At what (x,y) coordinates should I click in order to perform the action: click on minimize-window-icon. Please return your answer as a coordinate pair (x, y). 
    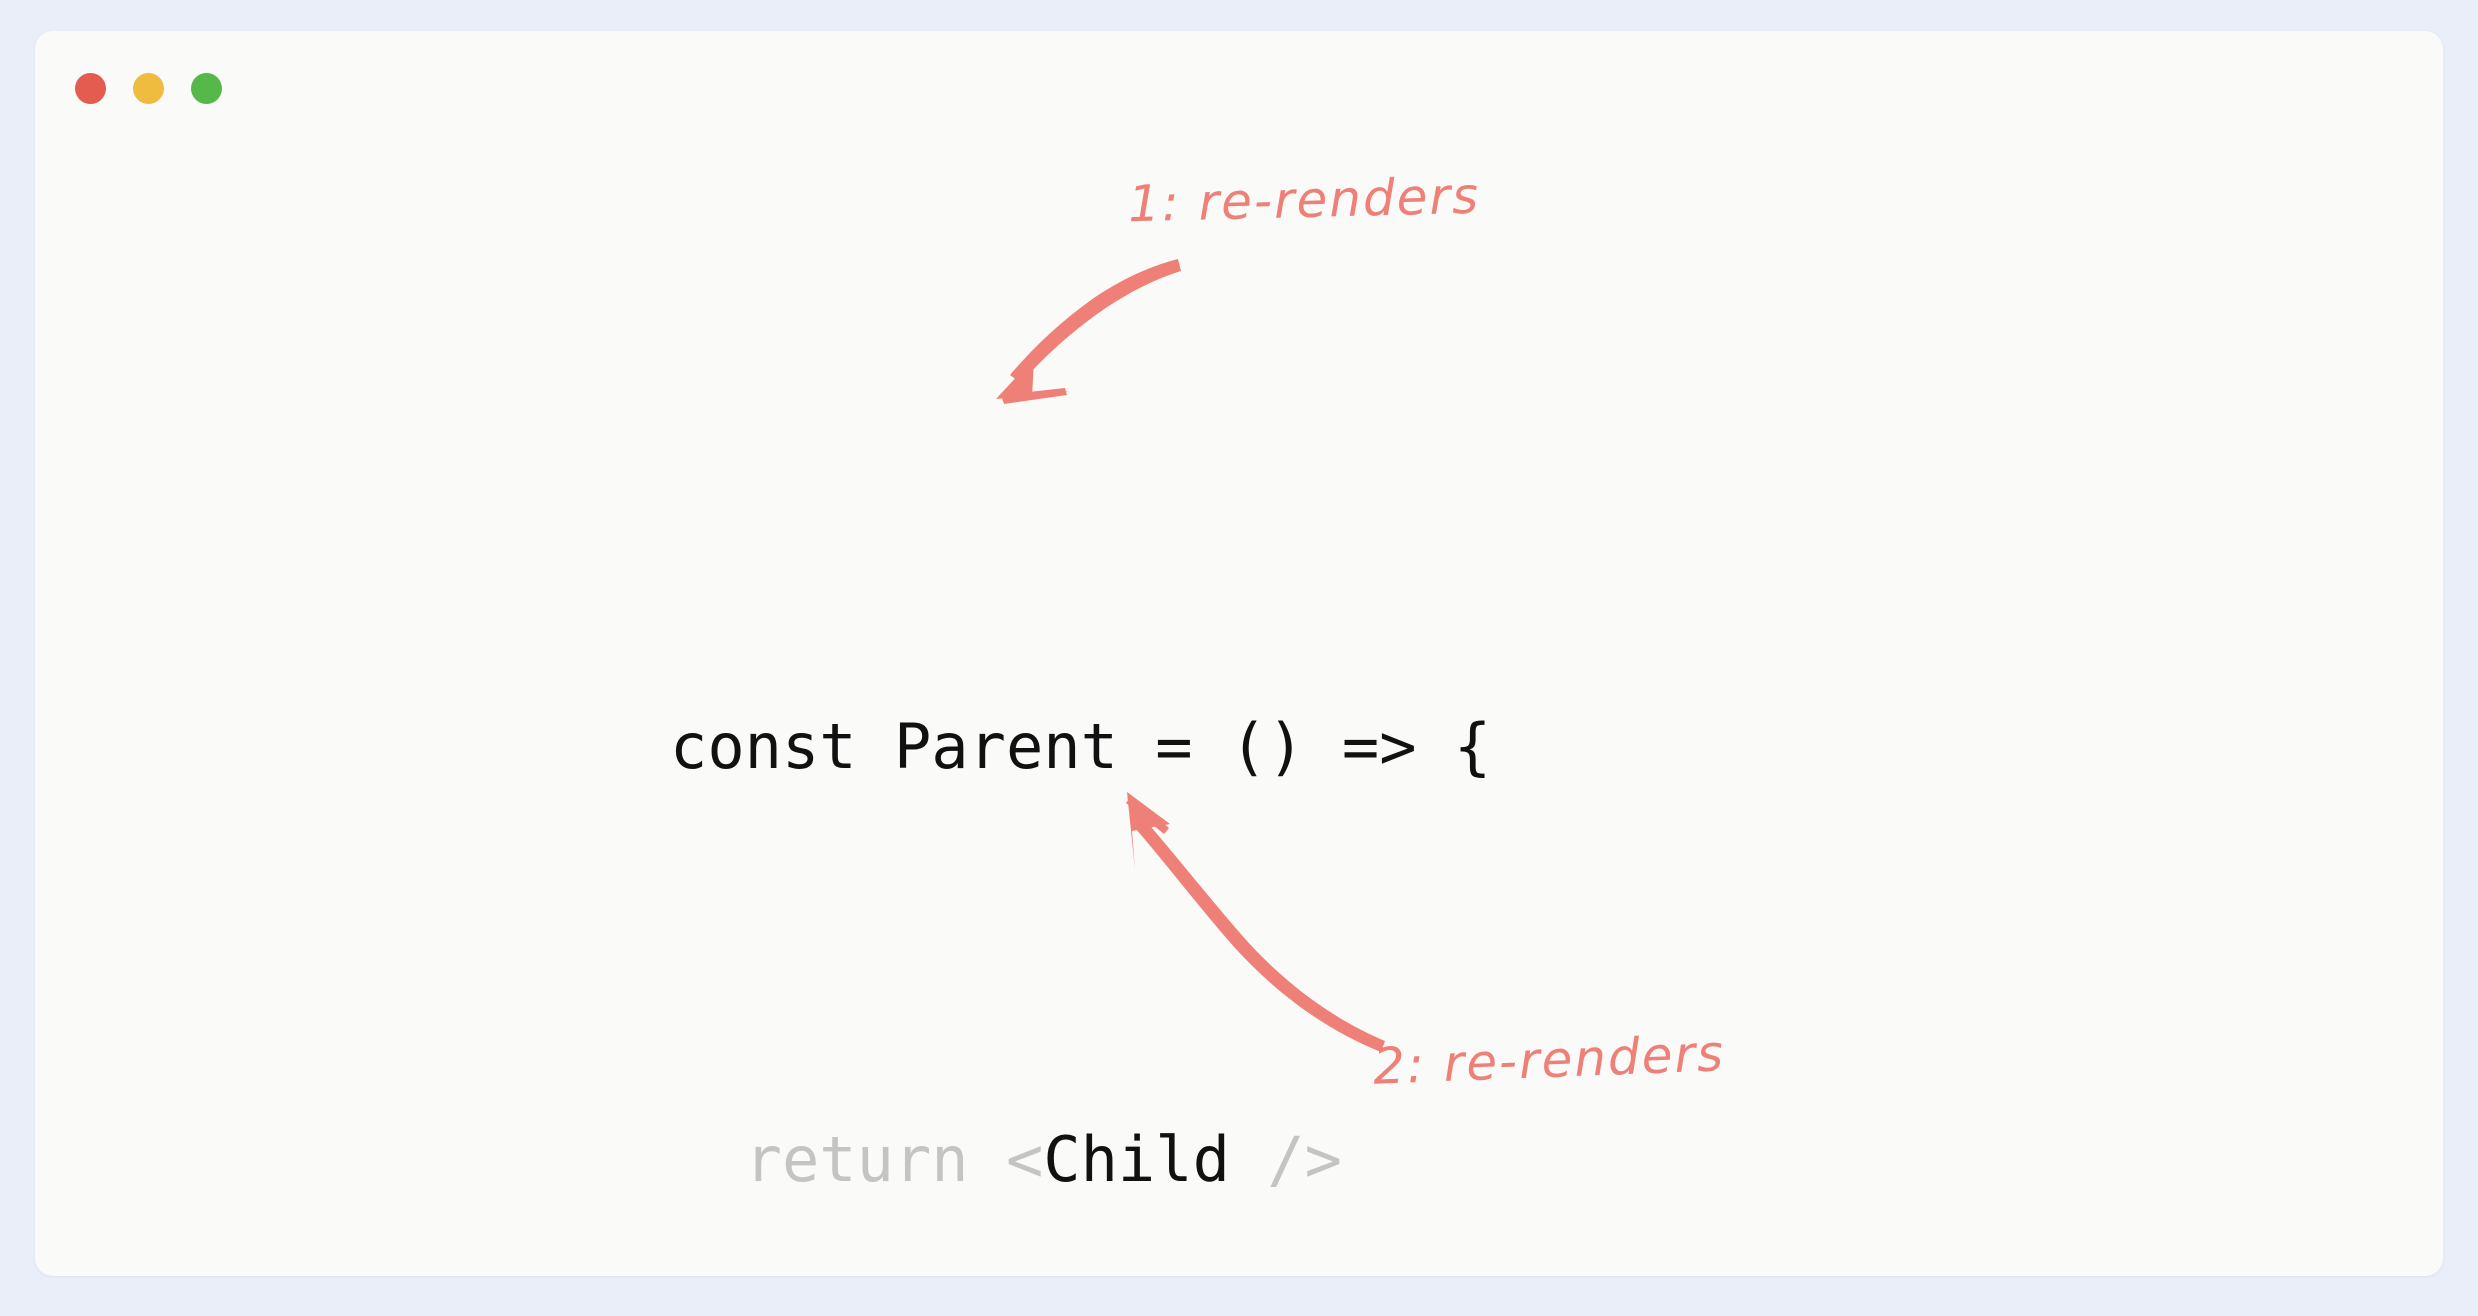
    Looking at the image, I should click on (148, 88).